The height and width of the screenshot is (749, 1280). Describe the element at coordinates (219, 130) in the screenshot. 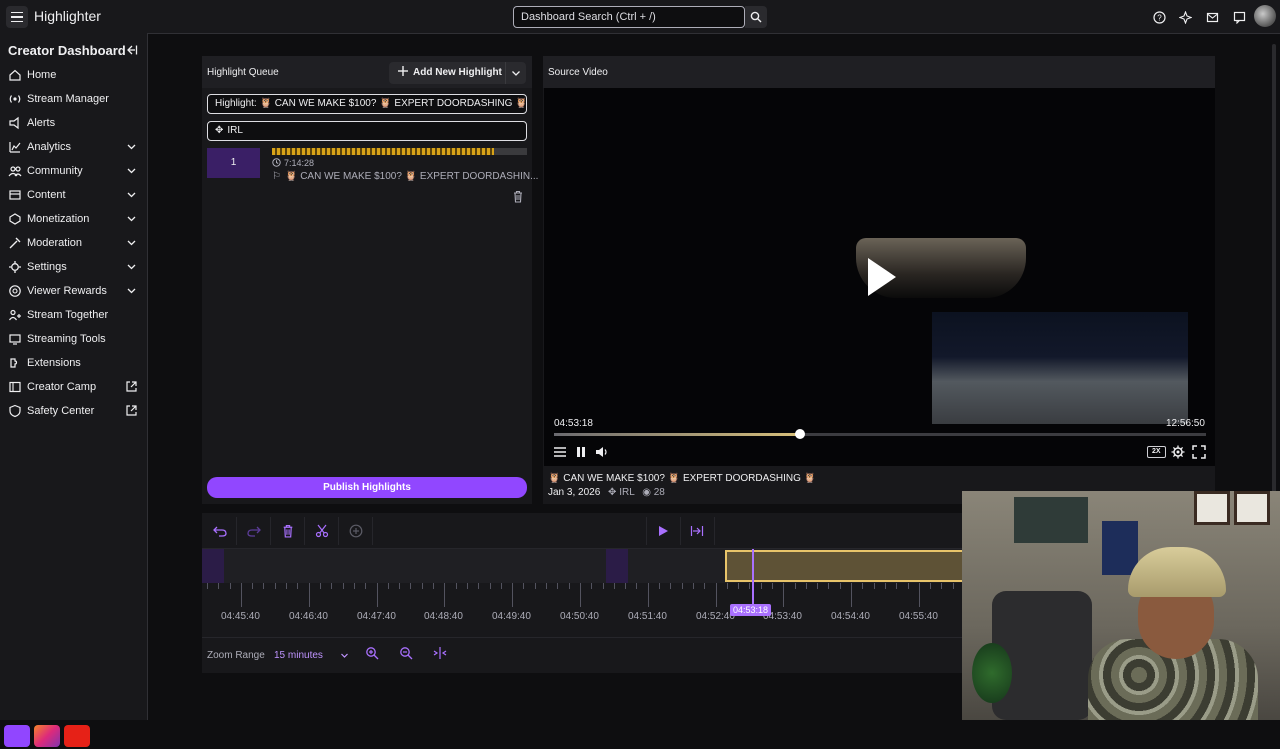

I see `gamepad-icon: ✥` at that location.